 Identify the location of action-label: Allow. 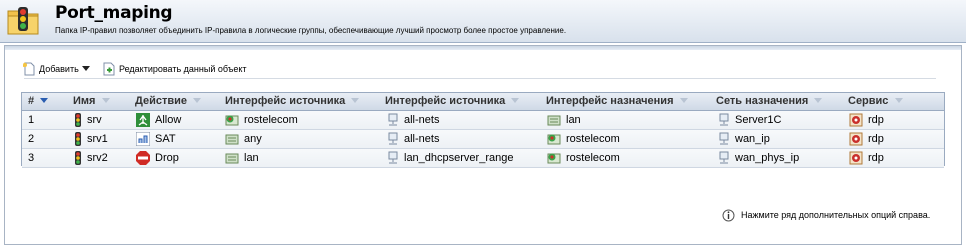
(168, 120).